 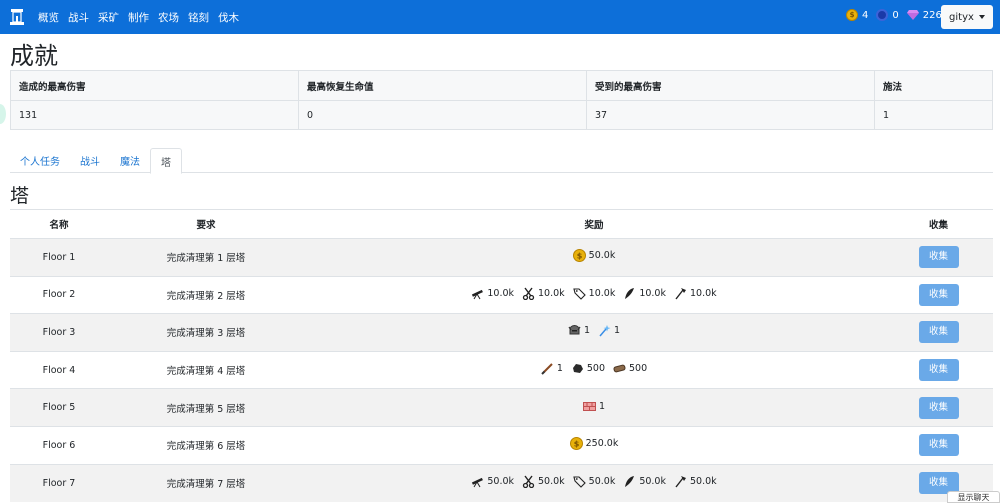 What do you see at coordinates (619, 368) in the screenshot?
I see `log-icon` at bounding box center [619, 368].